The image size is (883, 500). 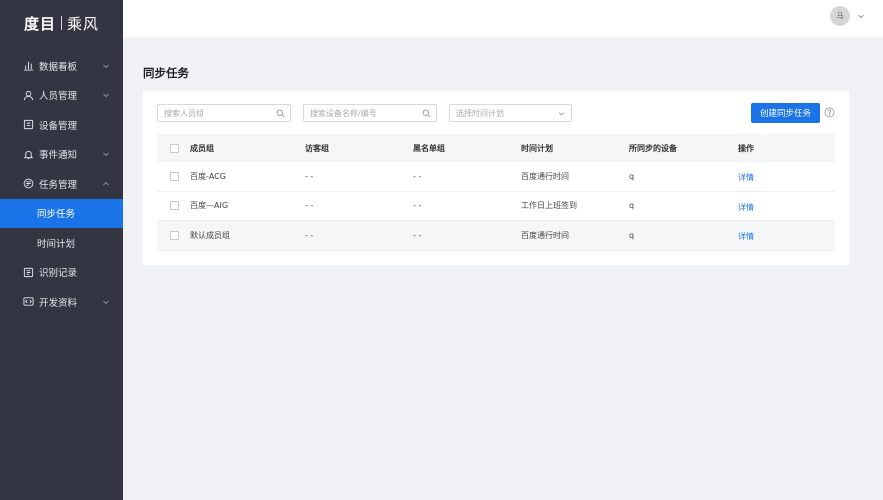 What do you see at coordinates (208, 176) in the screenshot?
I see `member-group-cell: 百度-ACG` at bounding box center [208, 176].